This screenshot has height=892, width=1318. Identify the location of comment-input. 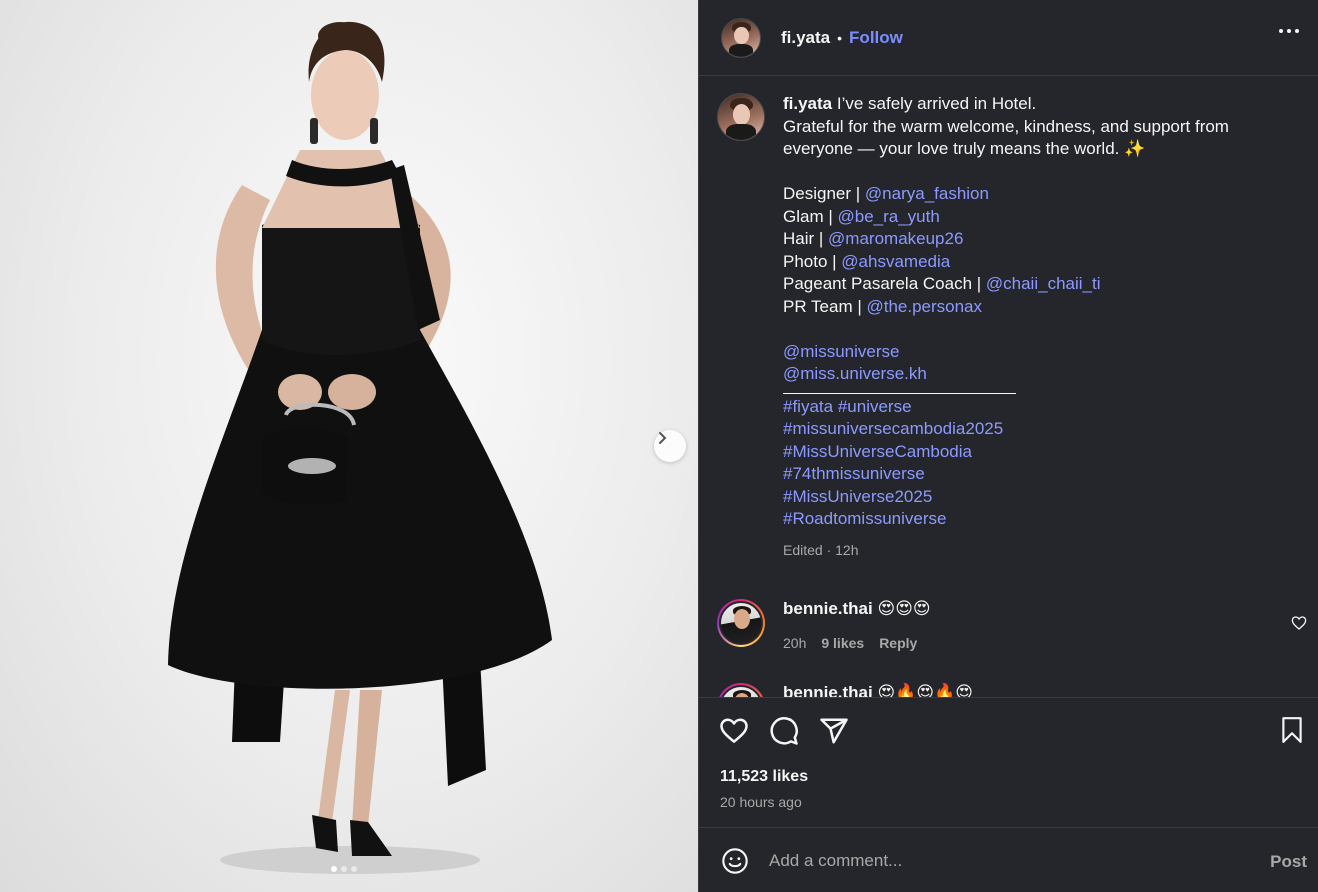
(1004, 861).